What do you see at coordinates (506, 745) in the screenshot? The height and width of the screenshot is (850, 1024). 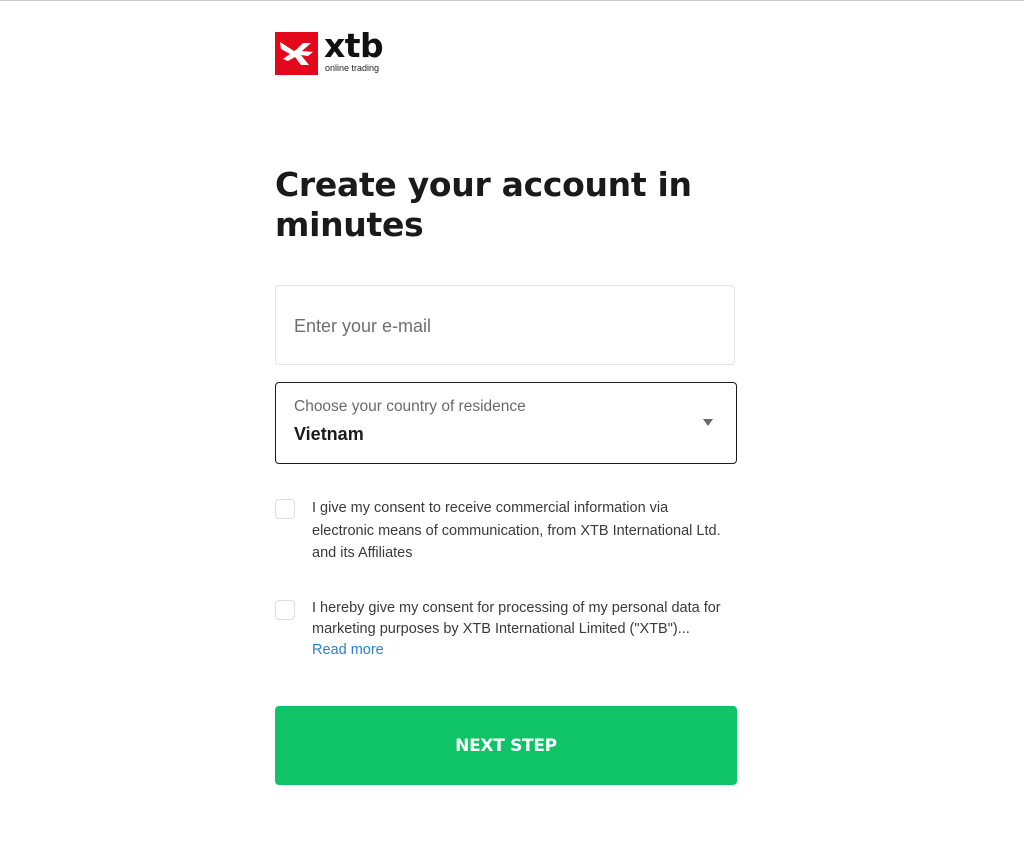 I see `next-step-button: NEXT STEP` at bounding box center [506, 745].